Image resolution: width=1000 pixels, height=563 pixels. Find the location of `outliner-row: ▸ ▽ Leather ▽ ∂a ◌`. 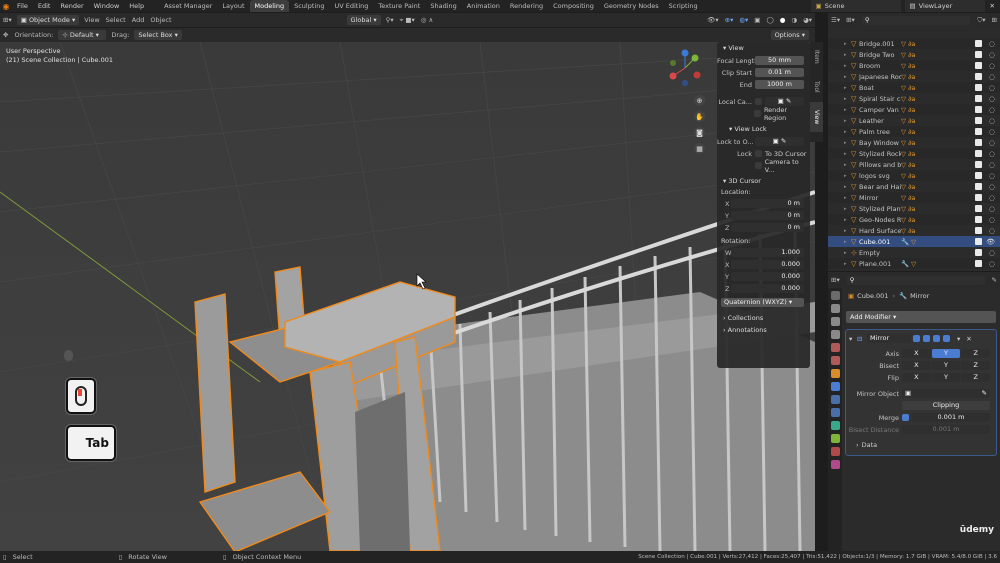

outliner-row: ▸ ▽ Leather ▽ ∂a ◌ is located at coordinates (914, 120).